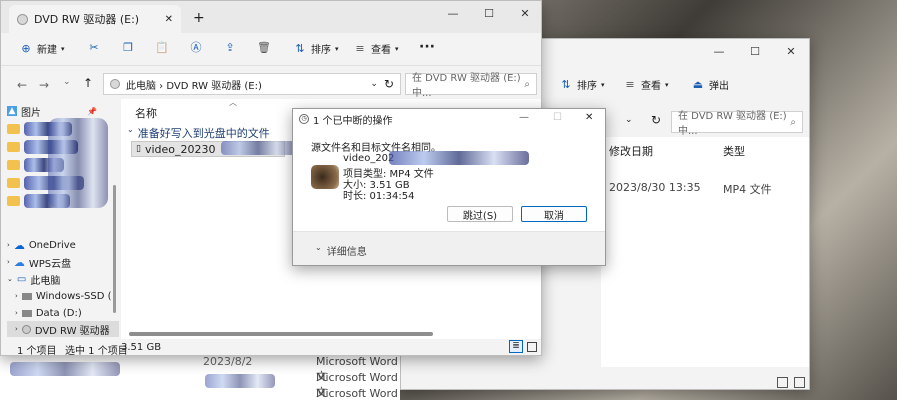  I want to click on dialog-close-button: ✕, so click(589, 117).